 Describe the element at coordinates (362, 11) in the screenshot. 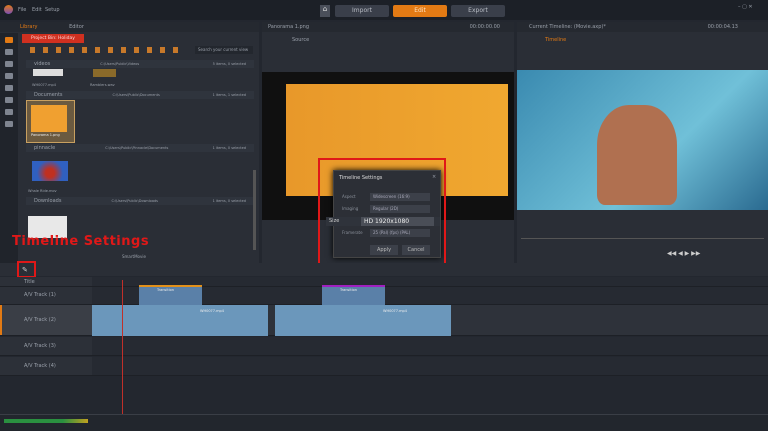

I see `import-tab: Import` at that location.